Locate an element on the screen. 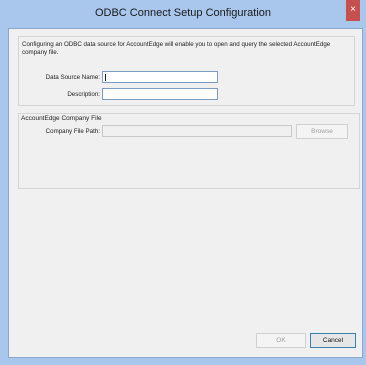  close-button: × is located at coordinates (353, 10).